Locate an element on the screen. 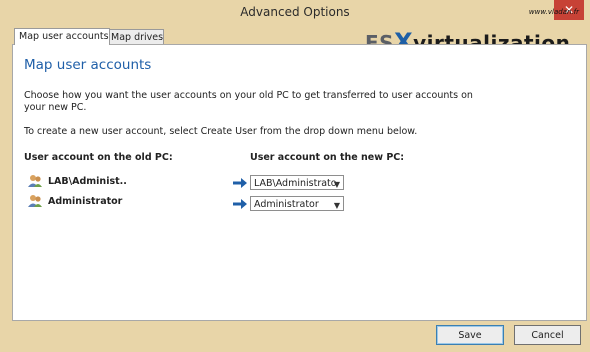  tab-map-drives: Map drives is located at coordinates (135, 37).